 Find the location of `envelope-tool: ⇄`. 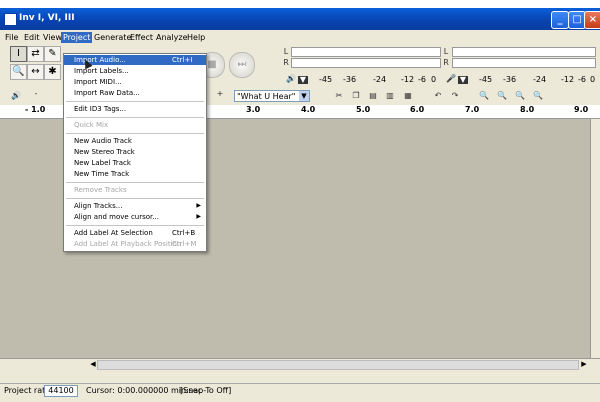

envelope-tool: ⇄ is located at coordinates (35, 54).